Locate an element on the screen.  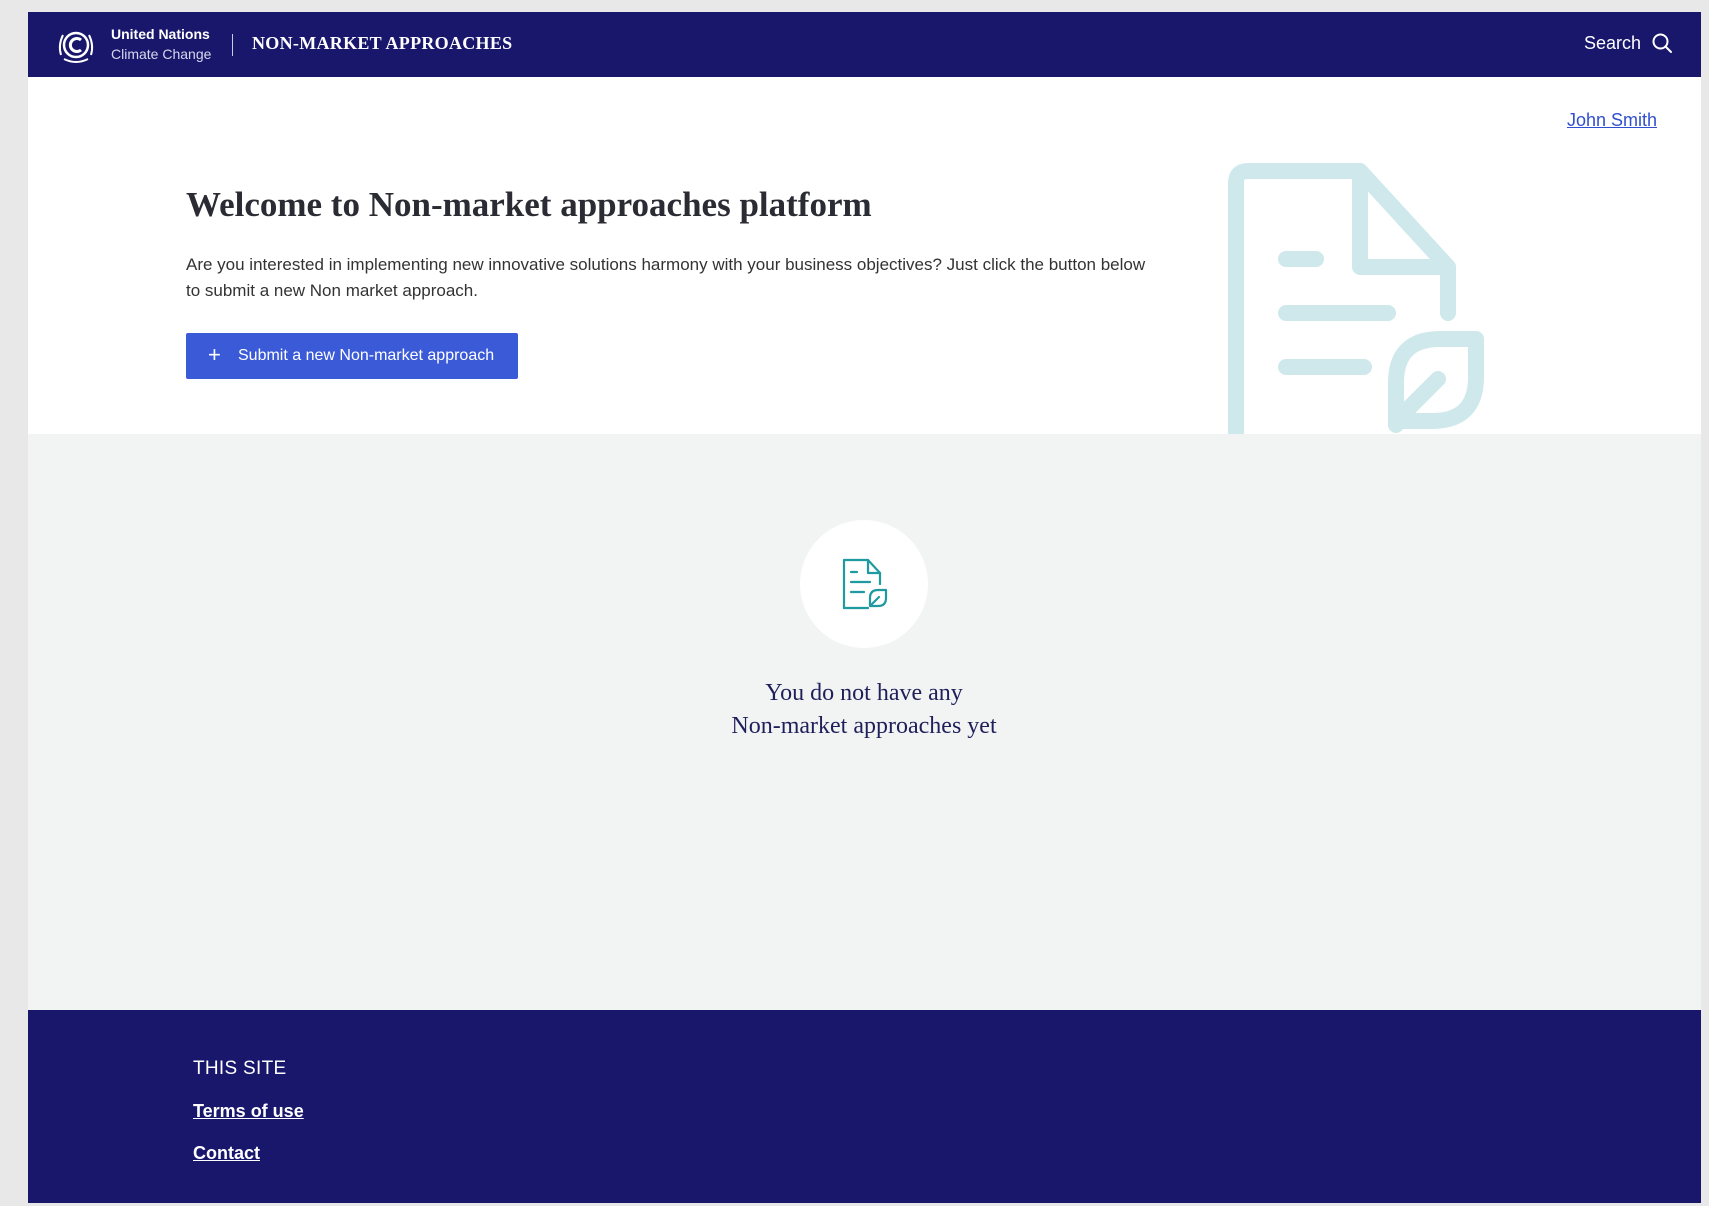
logo-org-subtitle: Climate Change is located at coordinates (161, 54).